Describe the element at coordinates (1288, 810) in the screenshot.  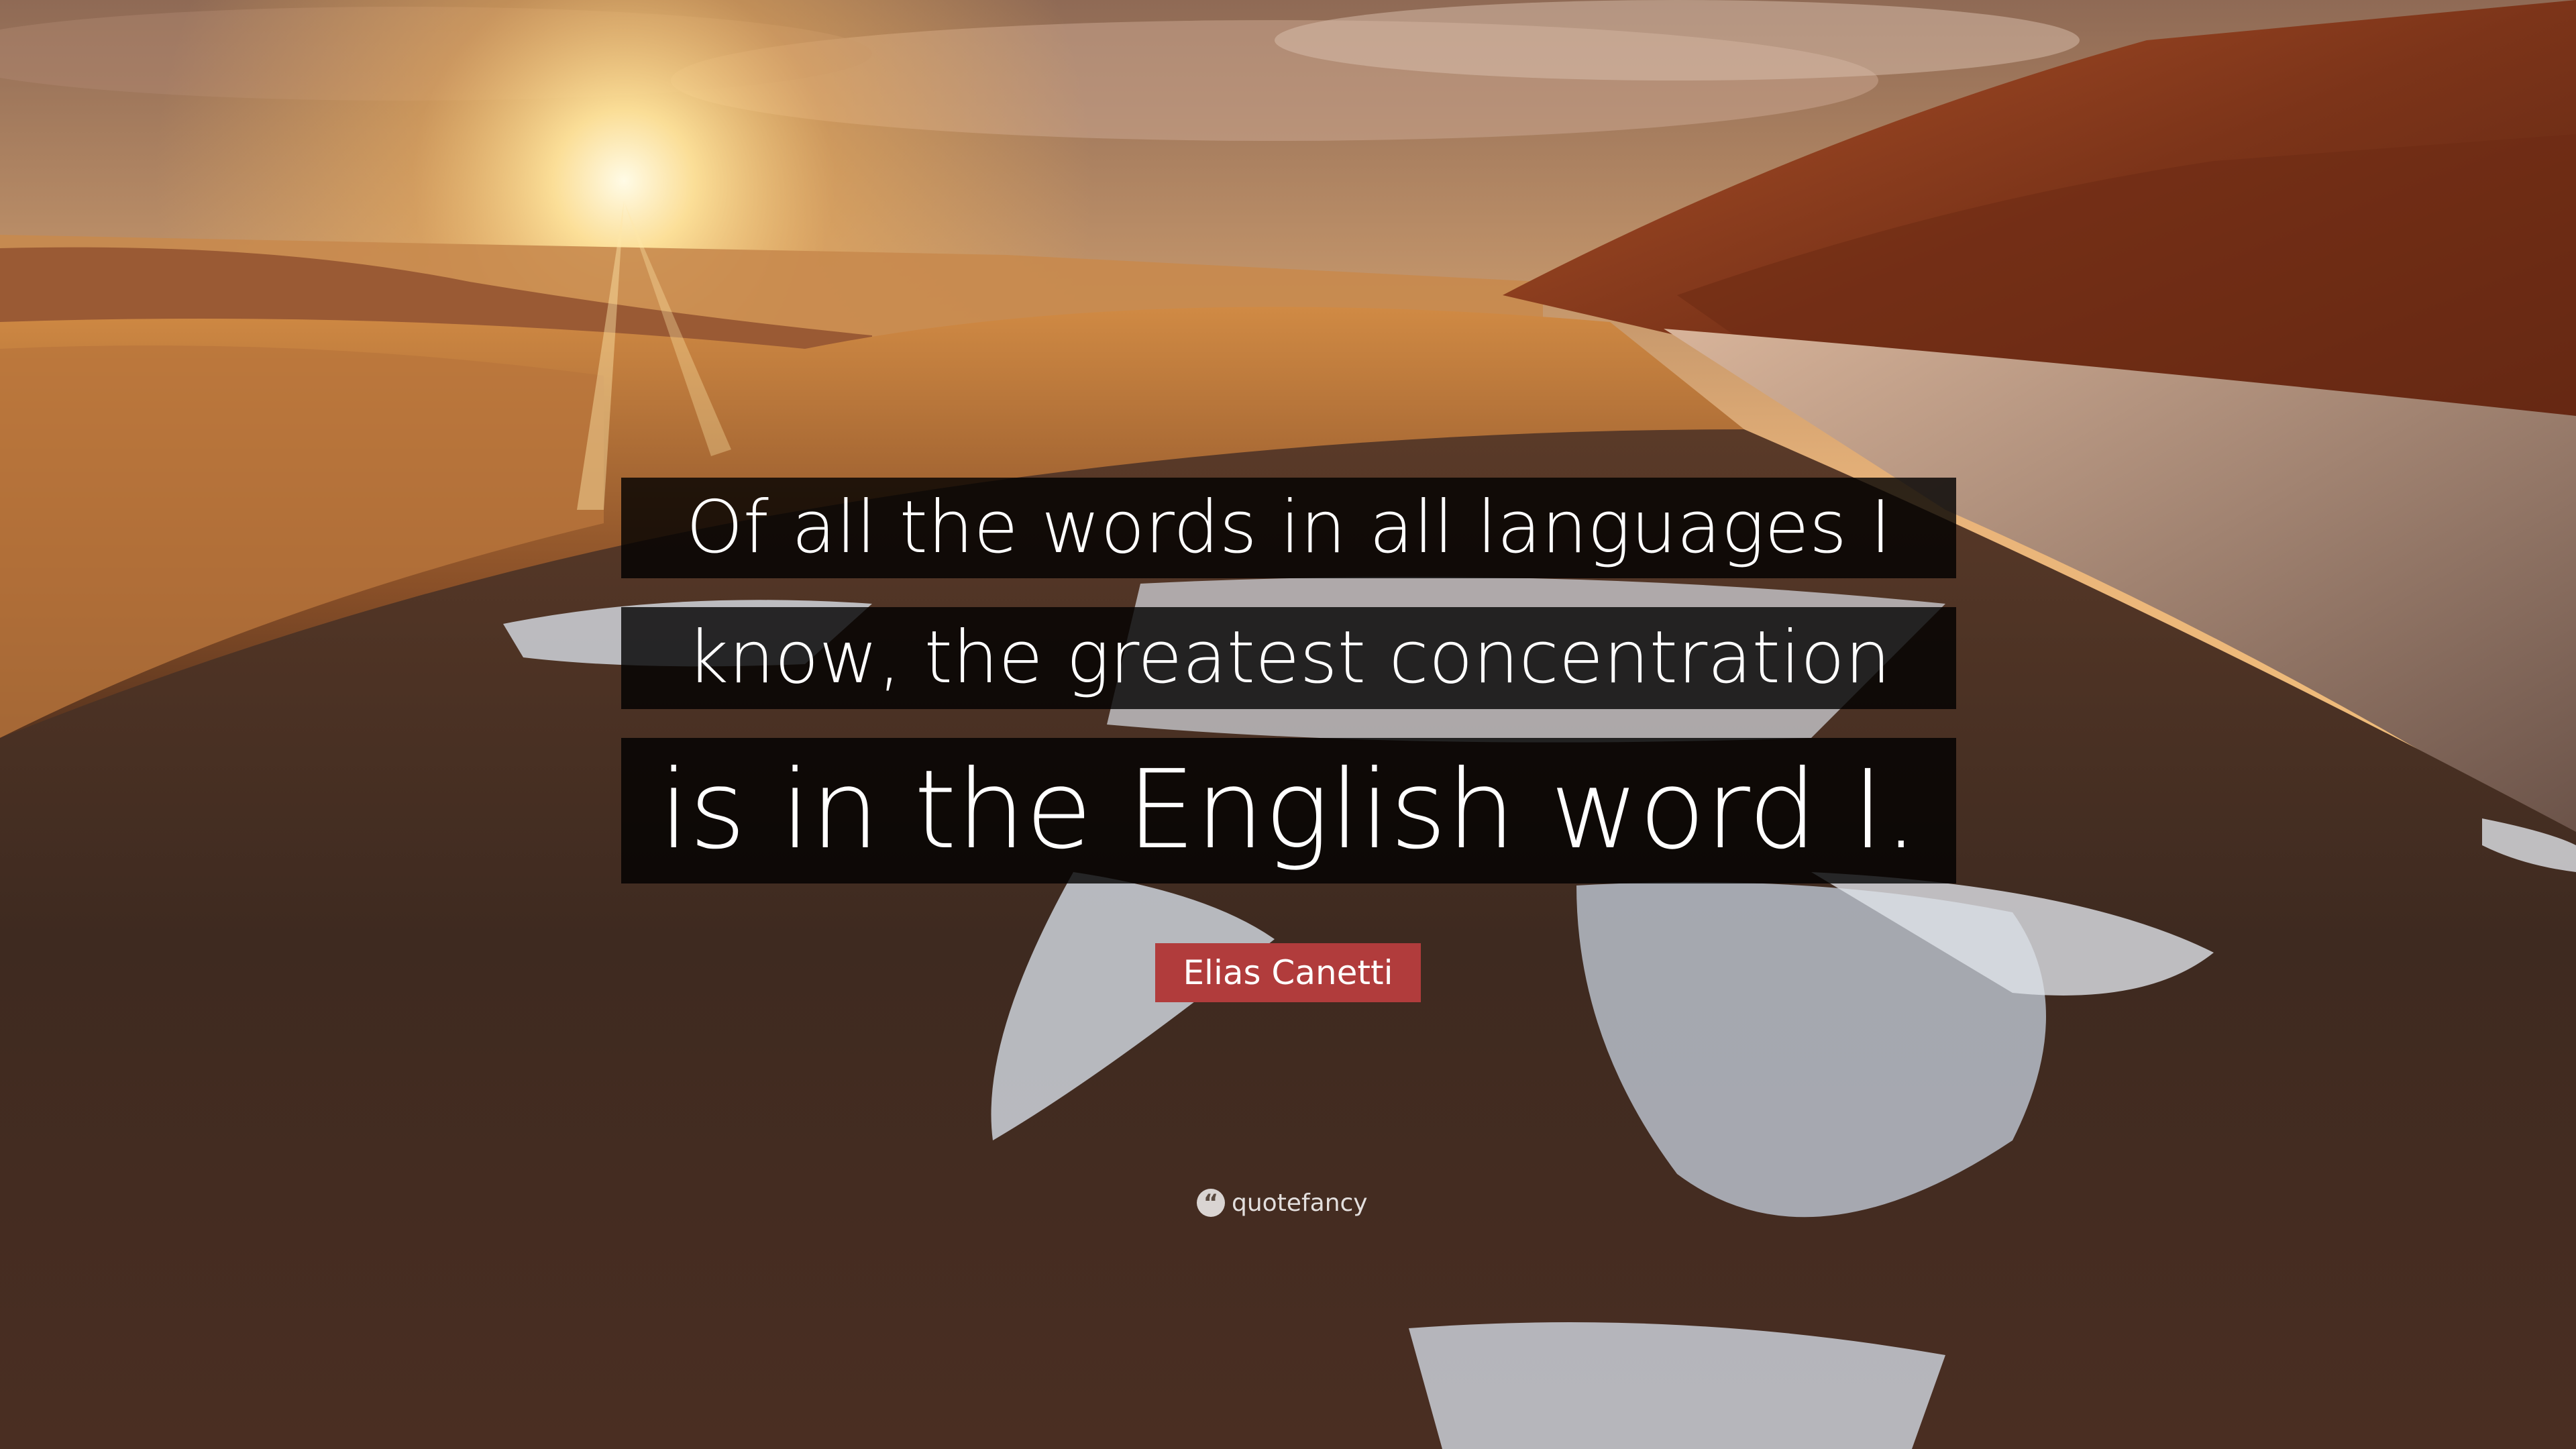
I see `quote-line-3: is in the English word I.` at that location.